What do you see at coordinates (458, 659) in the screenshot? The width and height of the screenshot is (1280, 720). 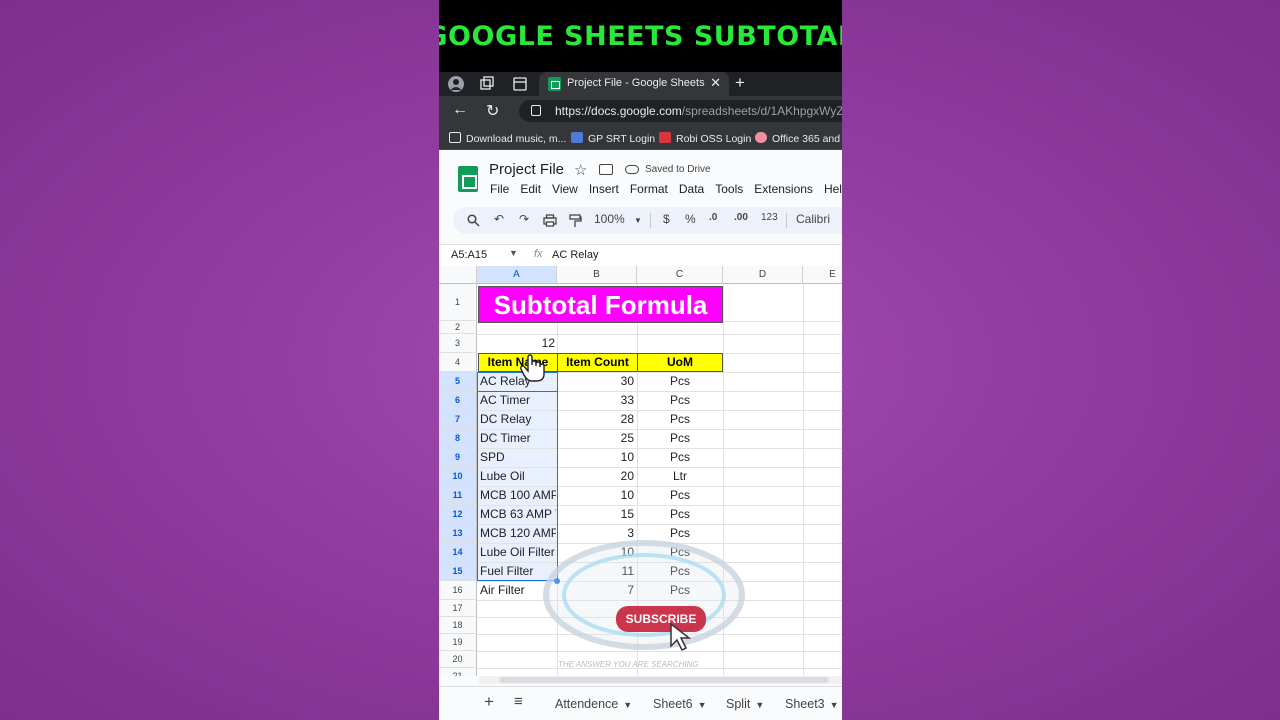 I see `row-header-20: 20` at bounding box center [458, 659].